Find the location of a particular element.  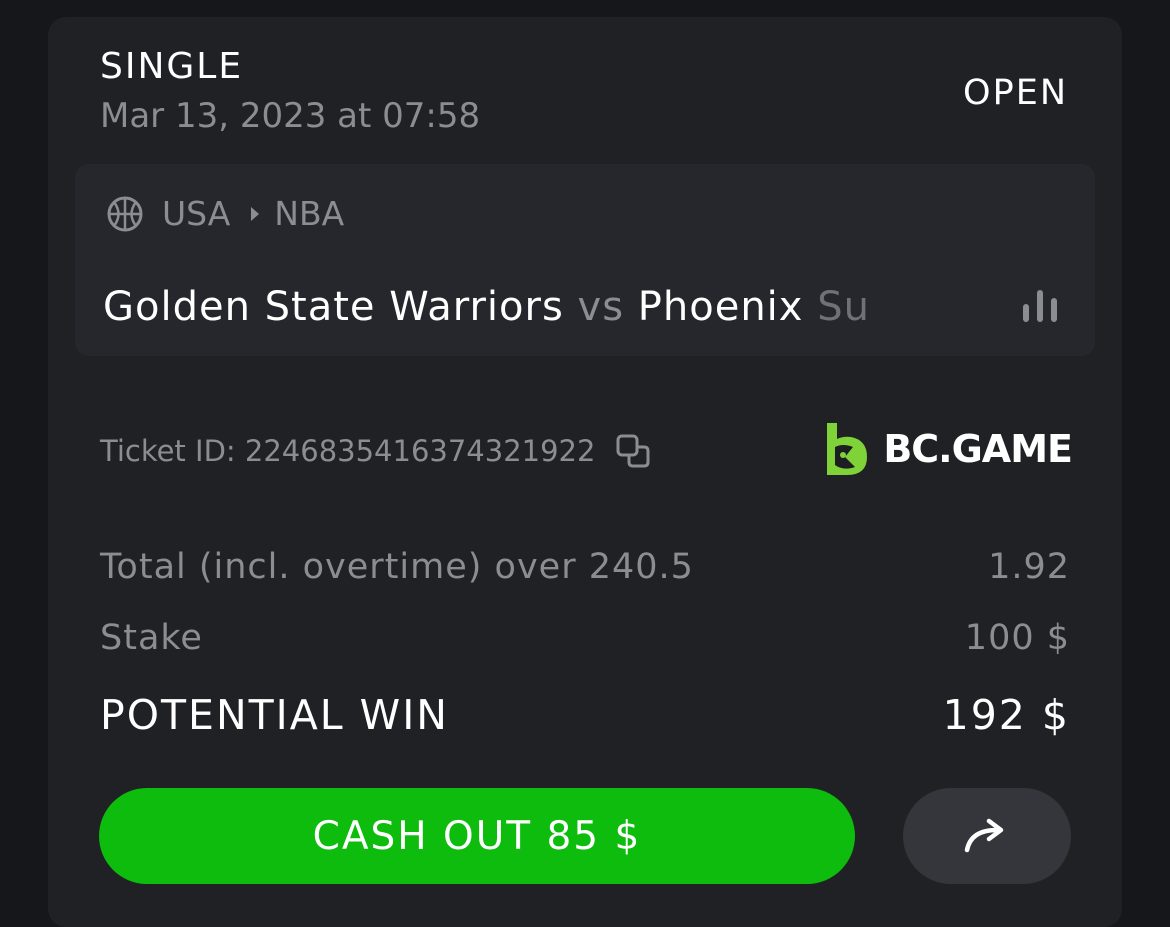

potential-win-value: 192 $ is located at coordinates (1006, 715).